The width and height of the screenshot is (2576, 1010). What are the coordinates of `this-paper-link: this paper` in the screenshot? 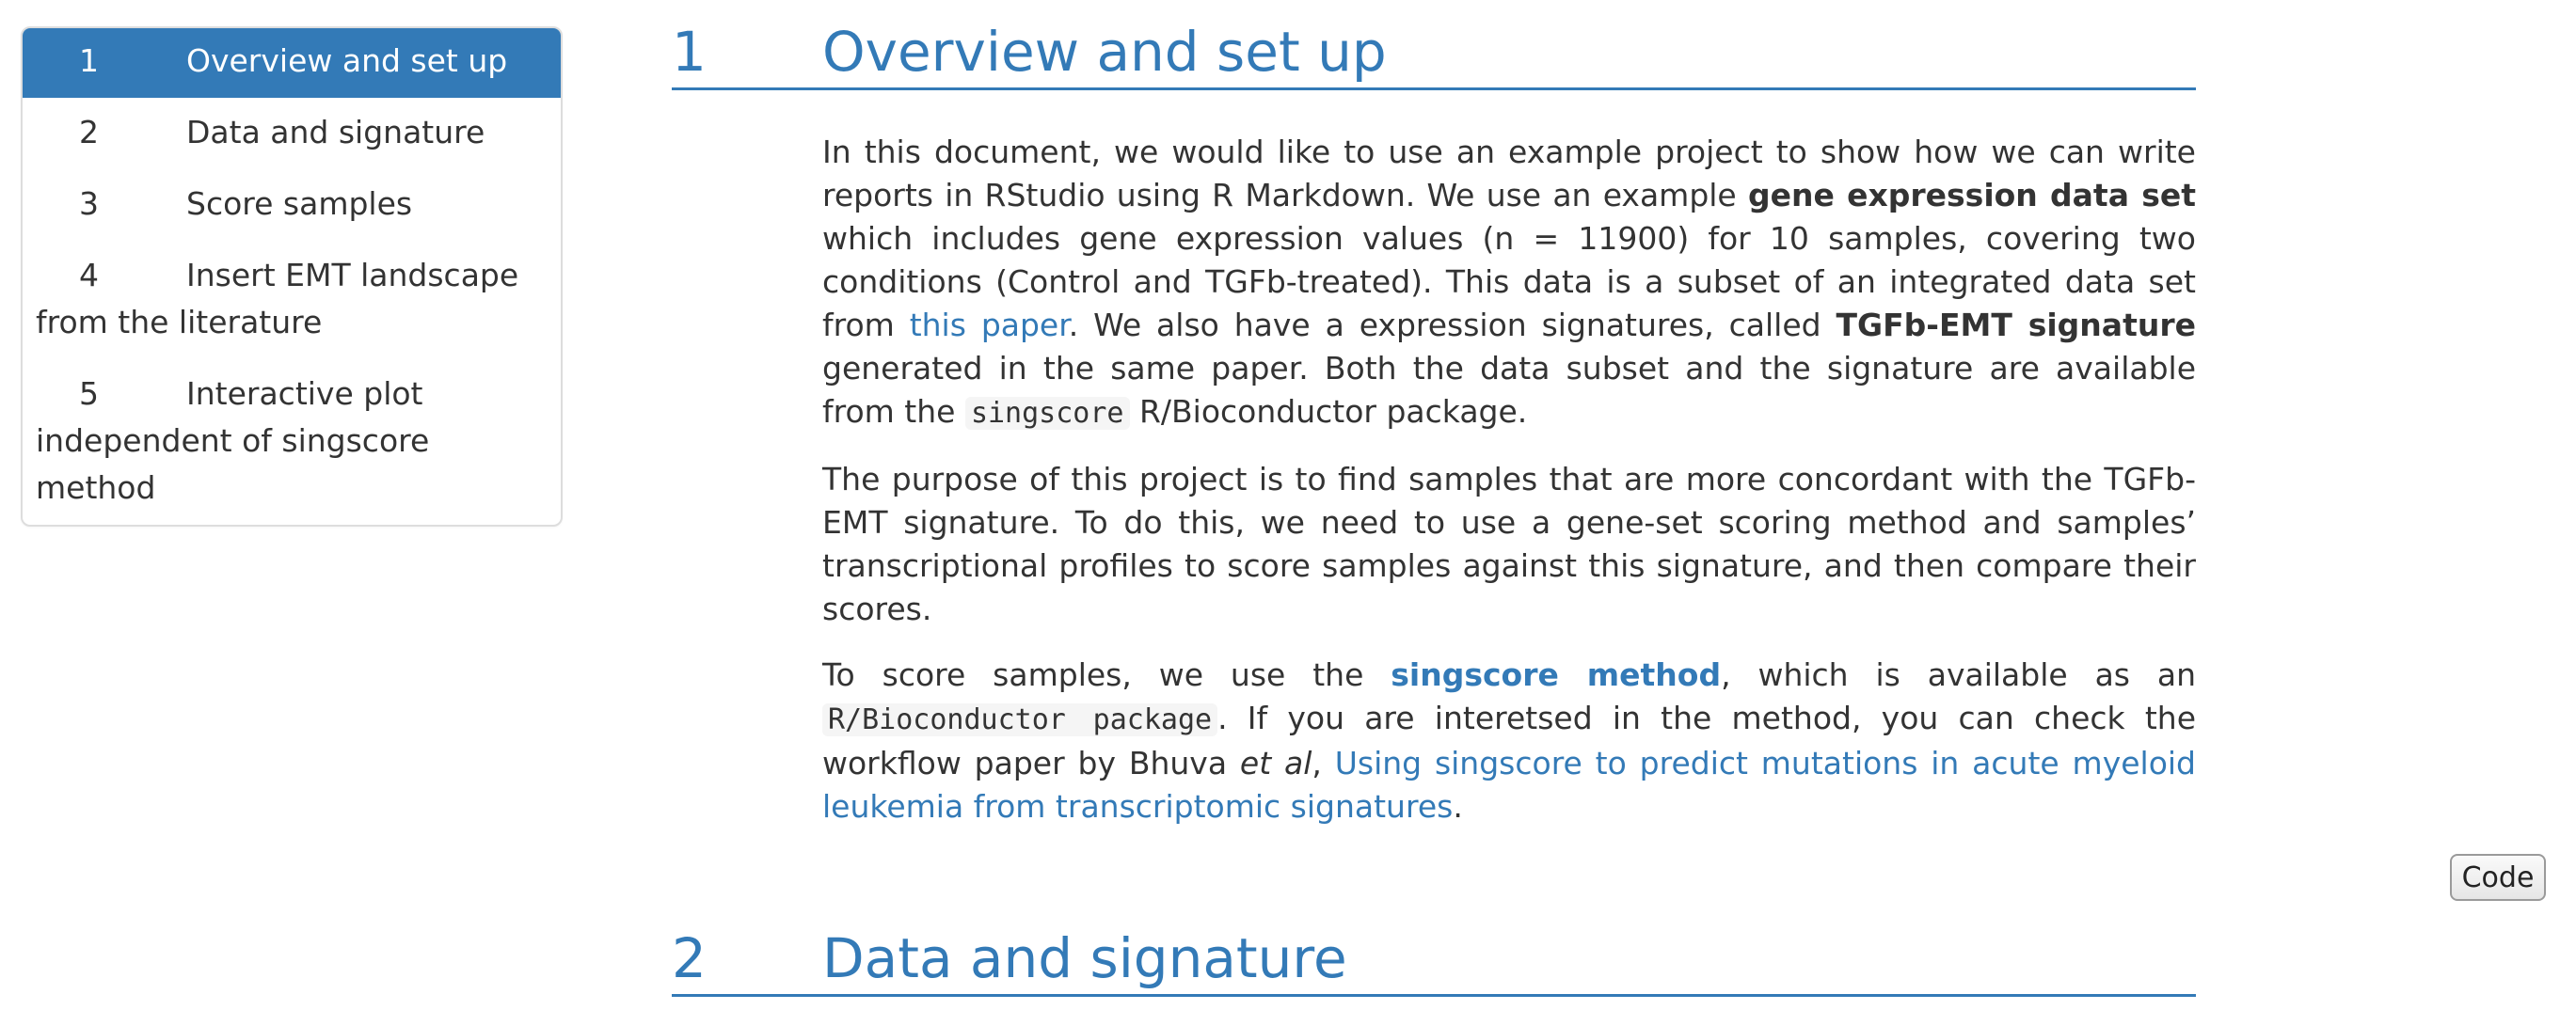 It's located at (989, 325).